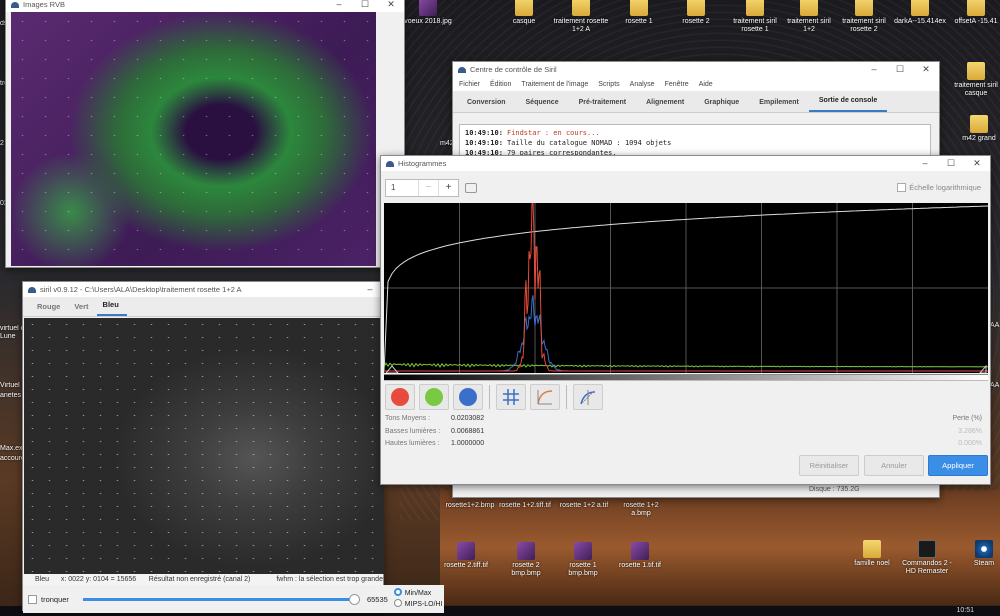  What do you see at coordinates (542, 105) in the screenshot?
I see `tab-1: Séquence` at bounding box center [542, 105].